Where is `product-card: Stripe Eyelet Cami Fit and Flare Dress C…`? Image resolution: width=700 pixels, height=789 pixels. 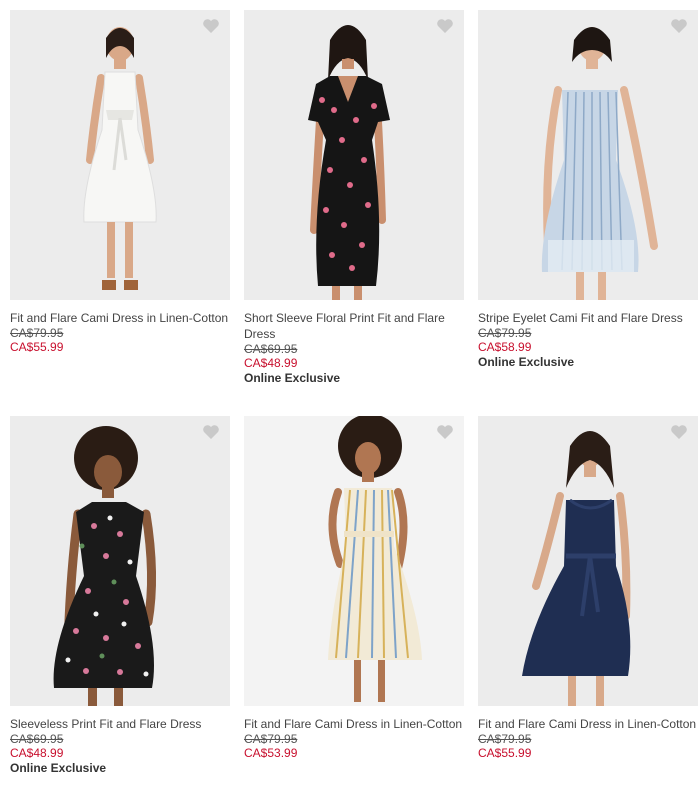 product-card: Stripe Eyelet Cami Fit and Flare Dress C… is located at coordinates (588, 190).